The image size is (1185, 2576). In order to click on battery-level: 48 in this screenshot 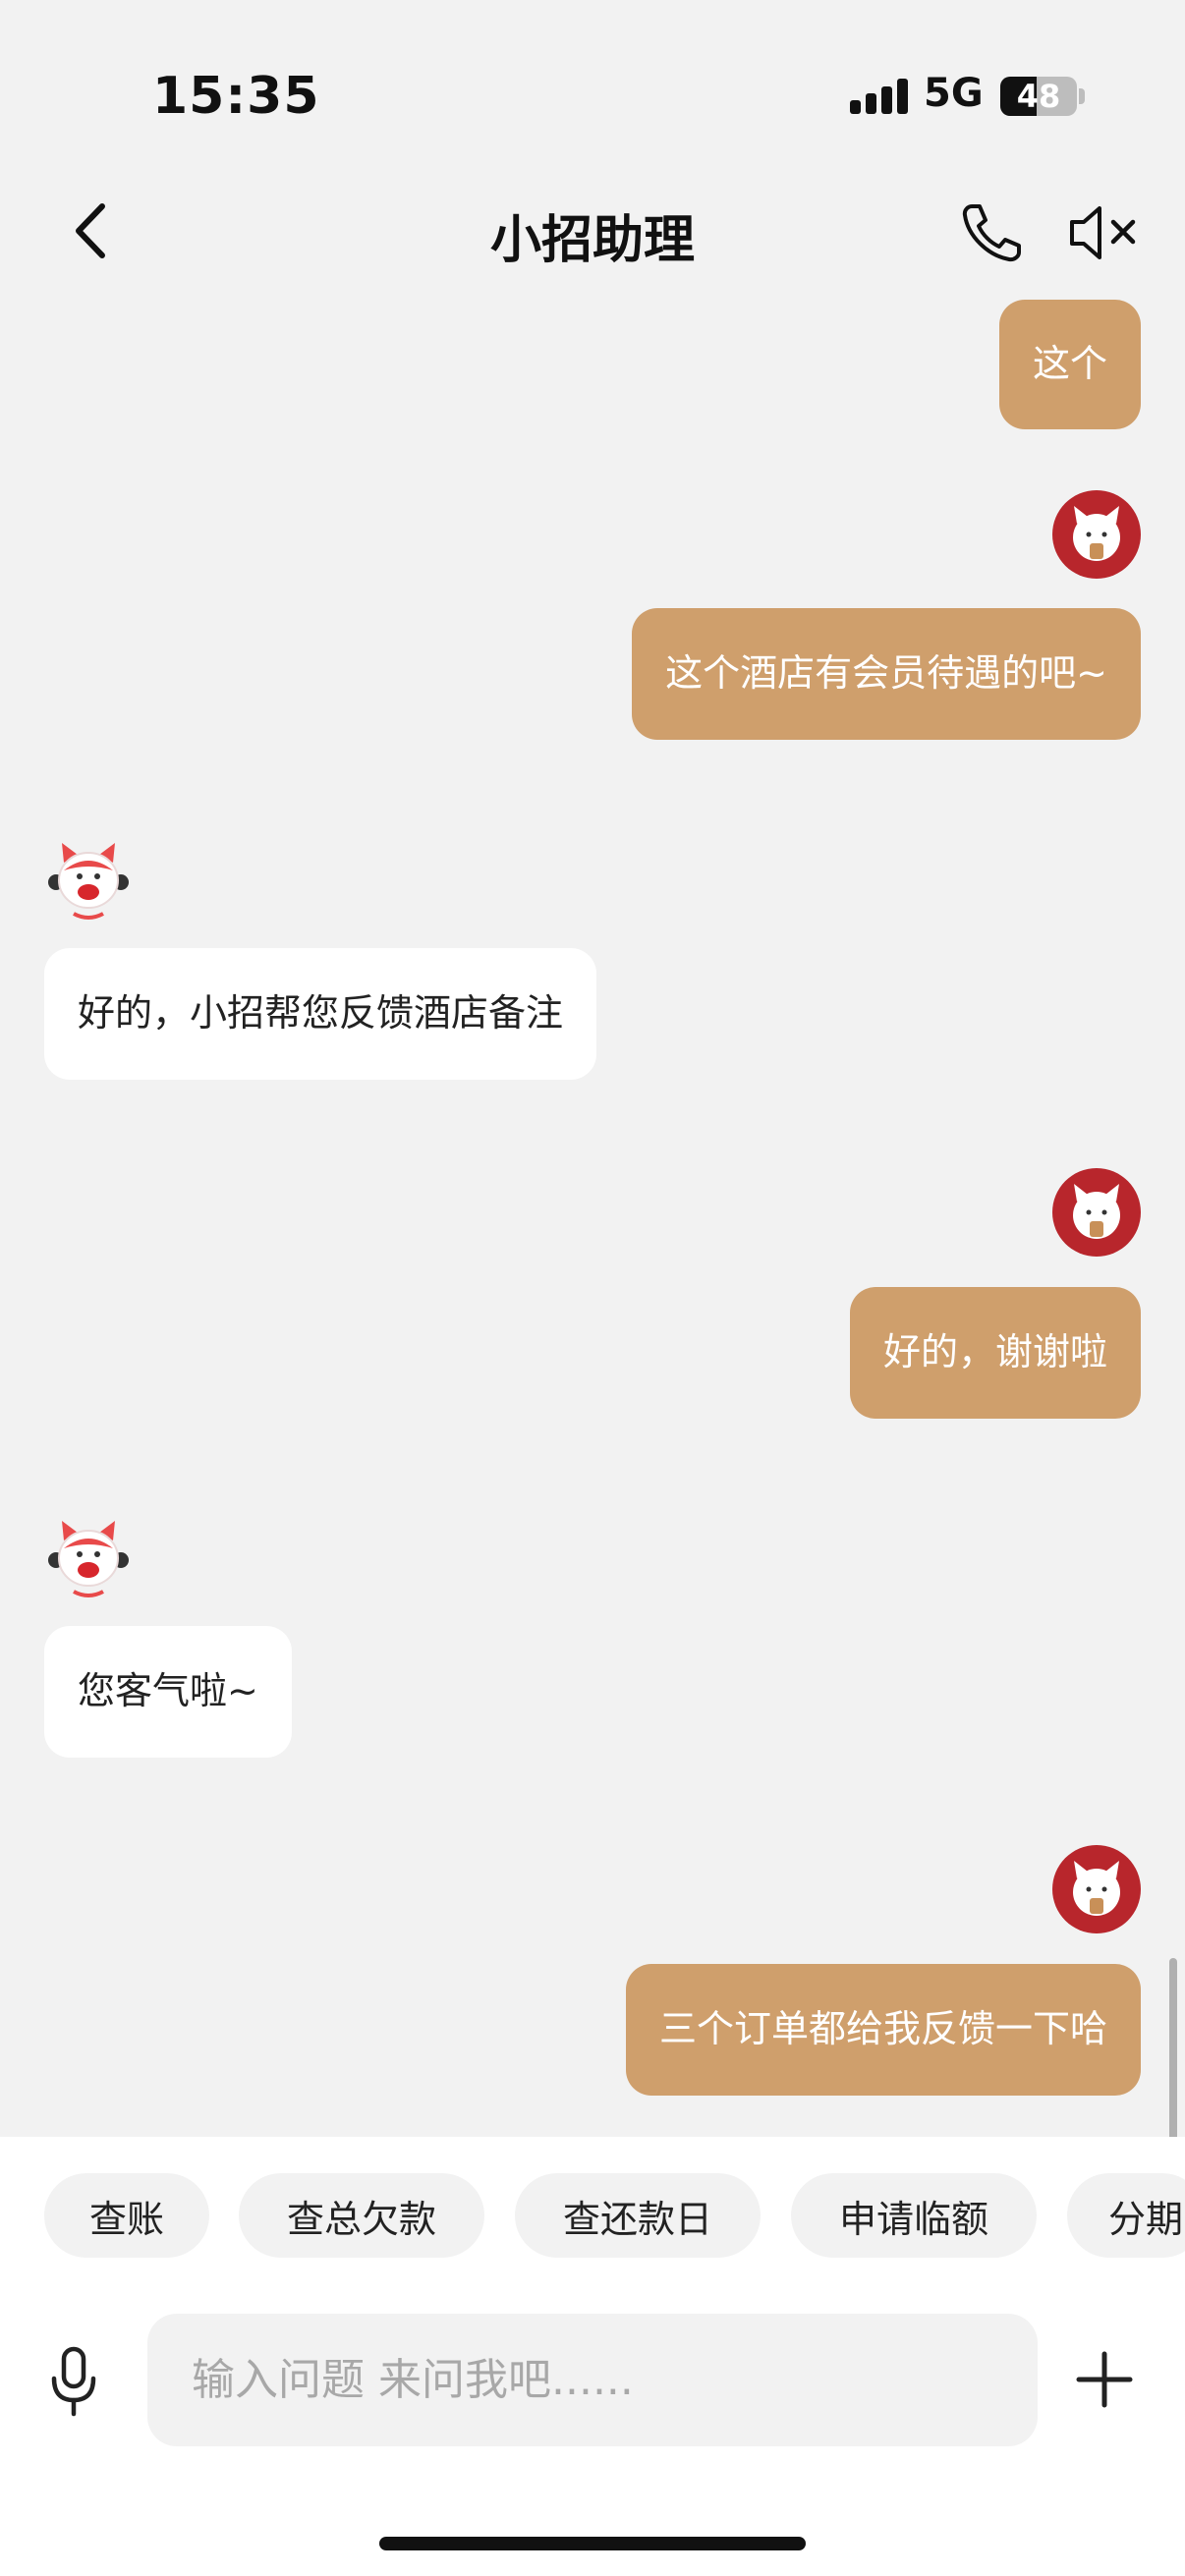, I will do `click(1038, 96)`.